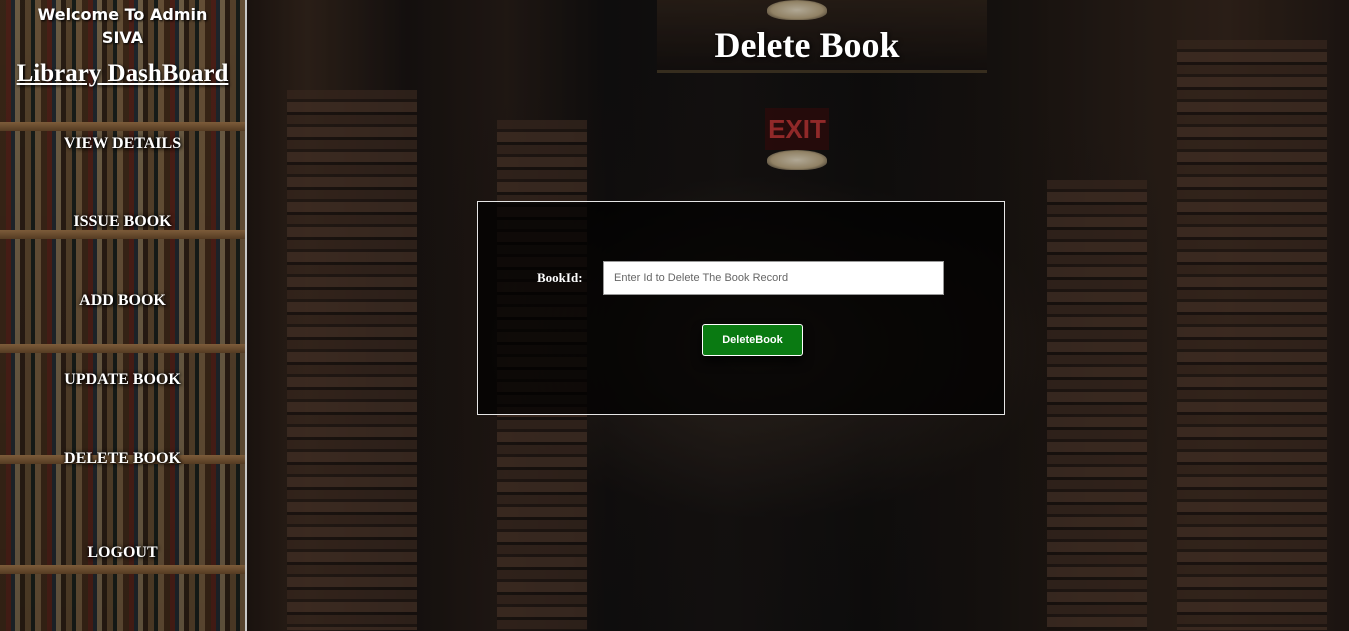  Describe the element at coordinates (122, 222) in the screenshot. I see `nav-issue-book: ISSUE BOOK` at that location.